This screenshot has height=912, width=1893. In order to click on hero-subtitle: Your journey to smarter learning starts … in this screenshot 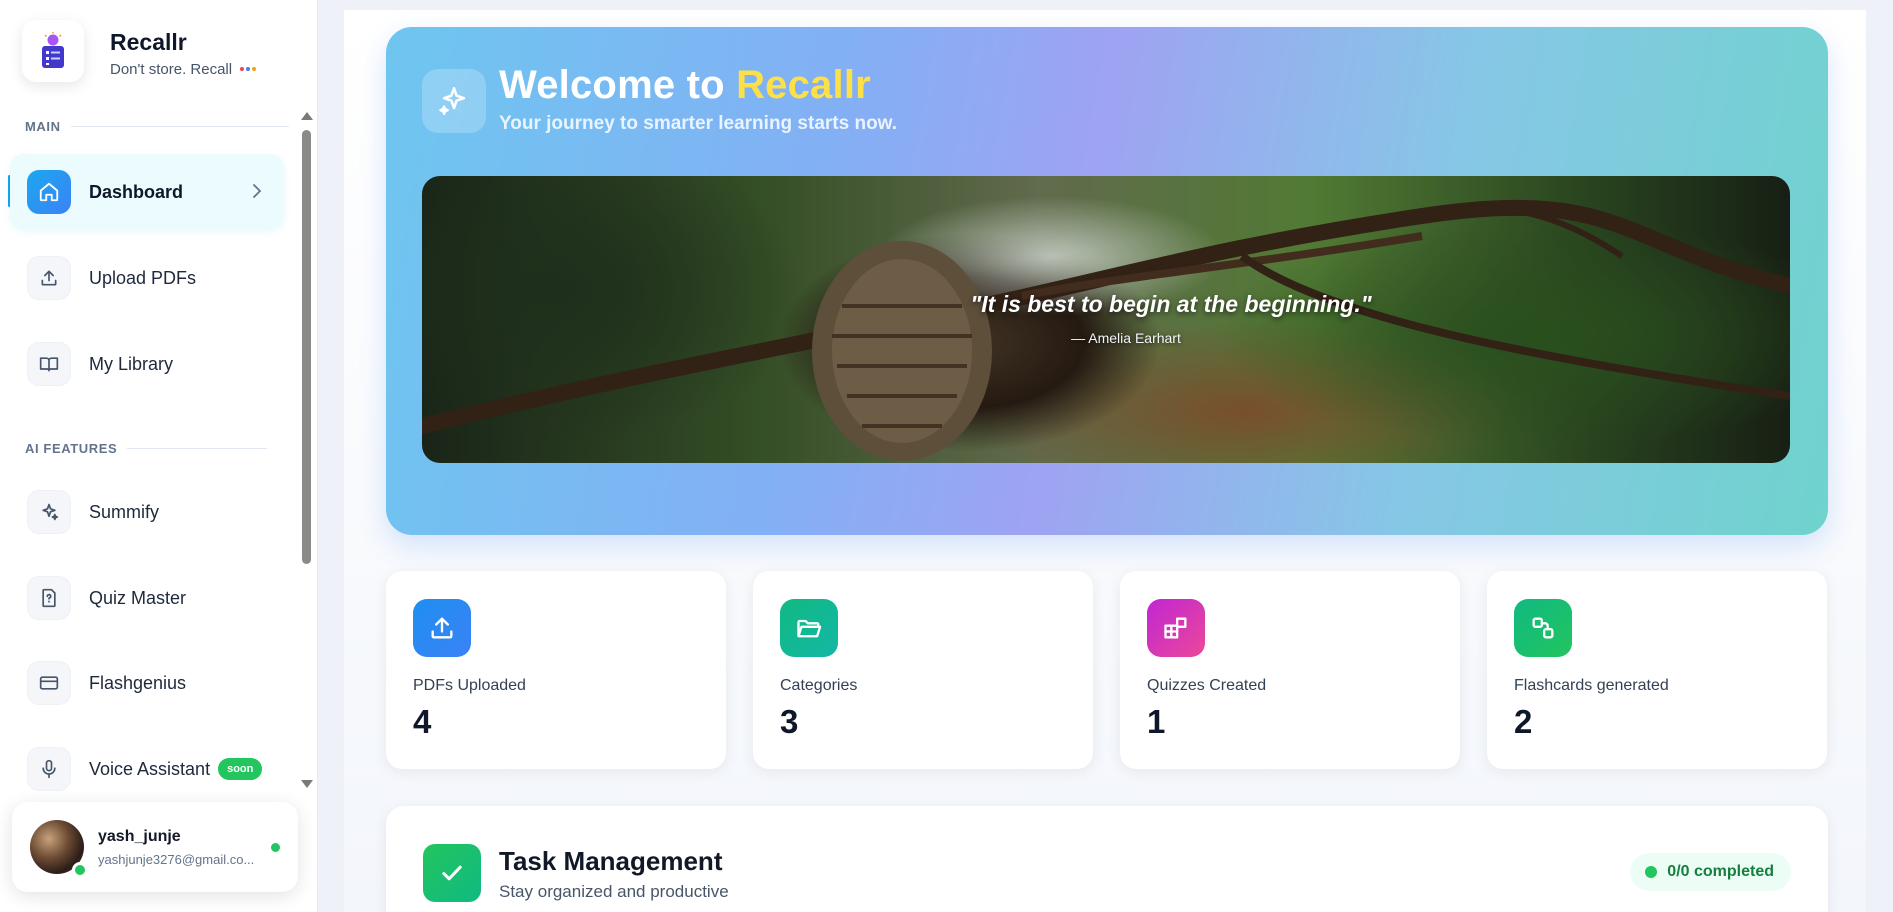, I will do `click(698, 123)`.